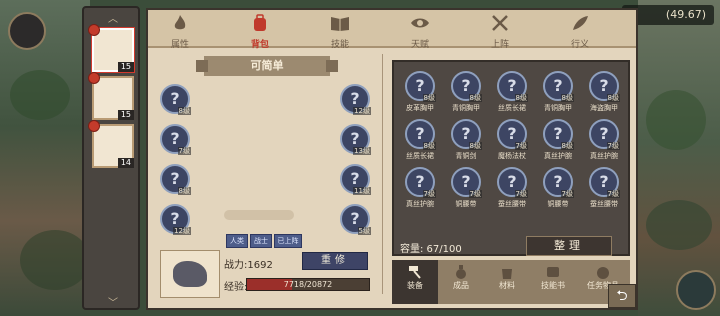  I want to click on tab-deploy: 上阵, so click(500, 31).